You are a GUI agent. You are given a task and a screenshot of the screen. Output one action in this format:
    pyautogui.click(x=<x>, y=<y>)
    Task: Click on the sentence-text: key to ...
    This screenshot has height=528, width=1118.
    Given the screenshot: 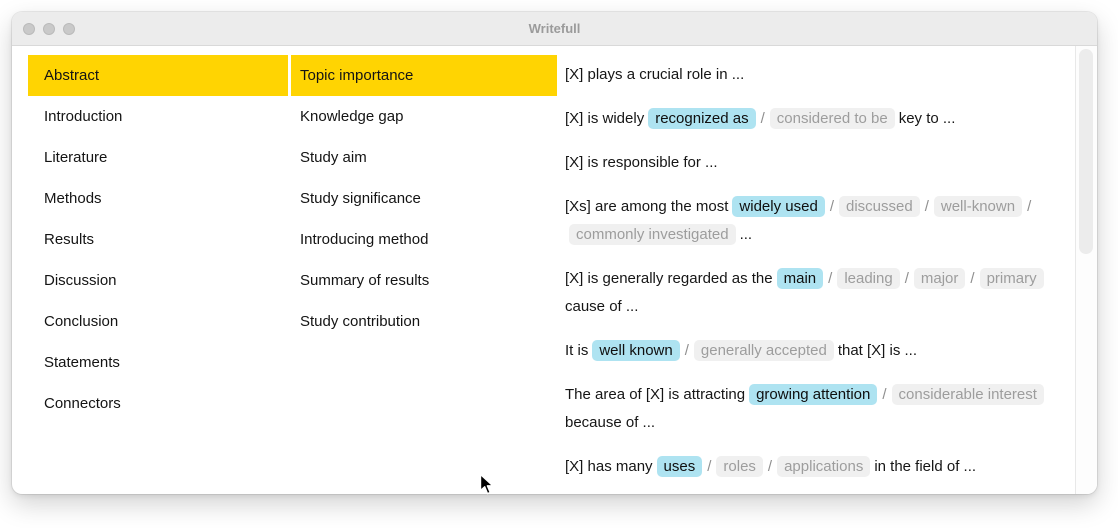 What is the action you would take?
    pyautogui.click(x=927, y=118)
    